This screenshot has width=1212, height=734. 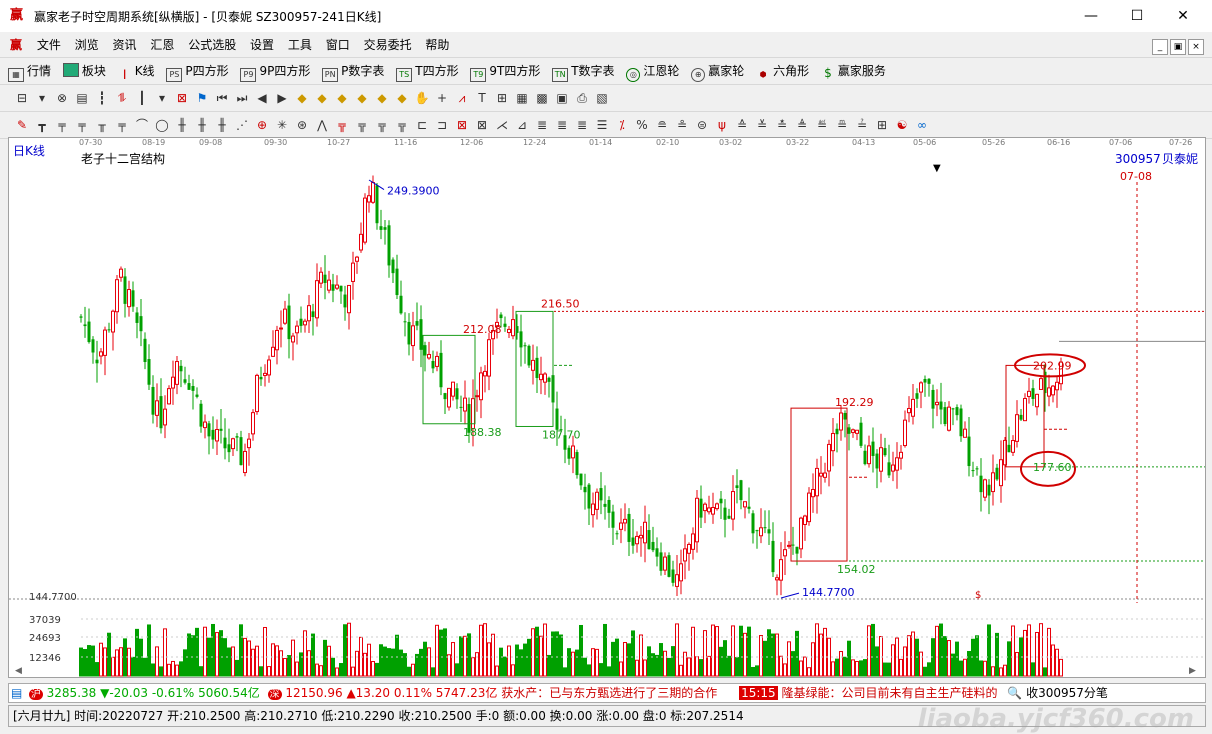 I want to click on toolbar-blocks-button: 板块, so click(x=84, y=71).